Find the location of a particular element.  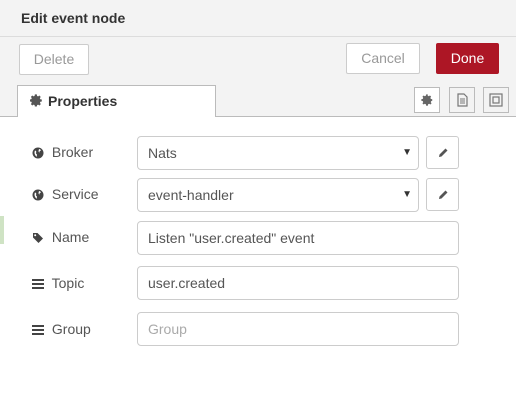

broker-label-text: Broker is located at coordinates (72, 152).